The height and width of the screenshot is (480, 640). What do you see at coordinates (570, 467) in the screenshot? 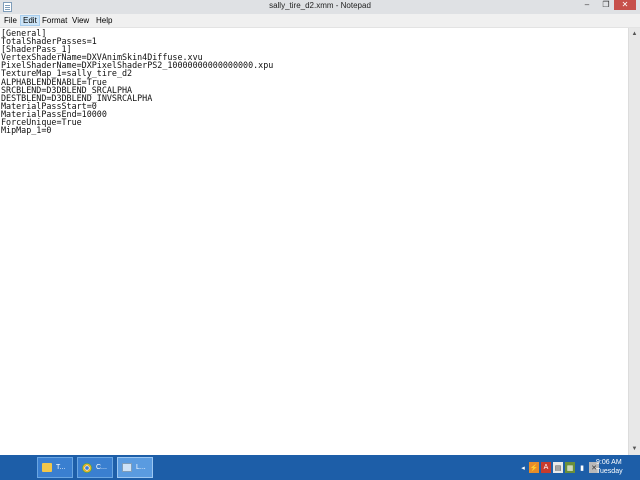
I see `network-icon: ▦` at bounding box center [570, 467].